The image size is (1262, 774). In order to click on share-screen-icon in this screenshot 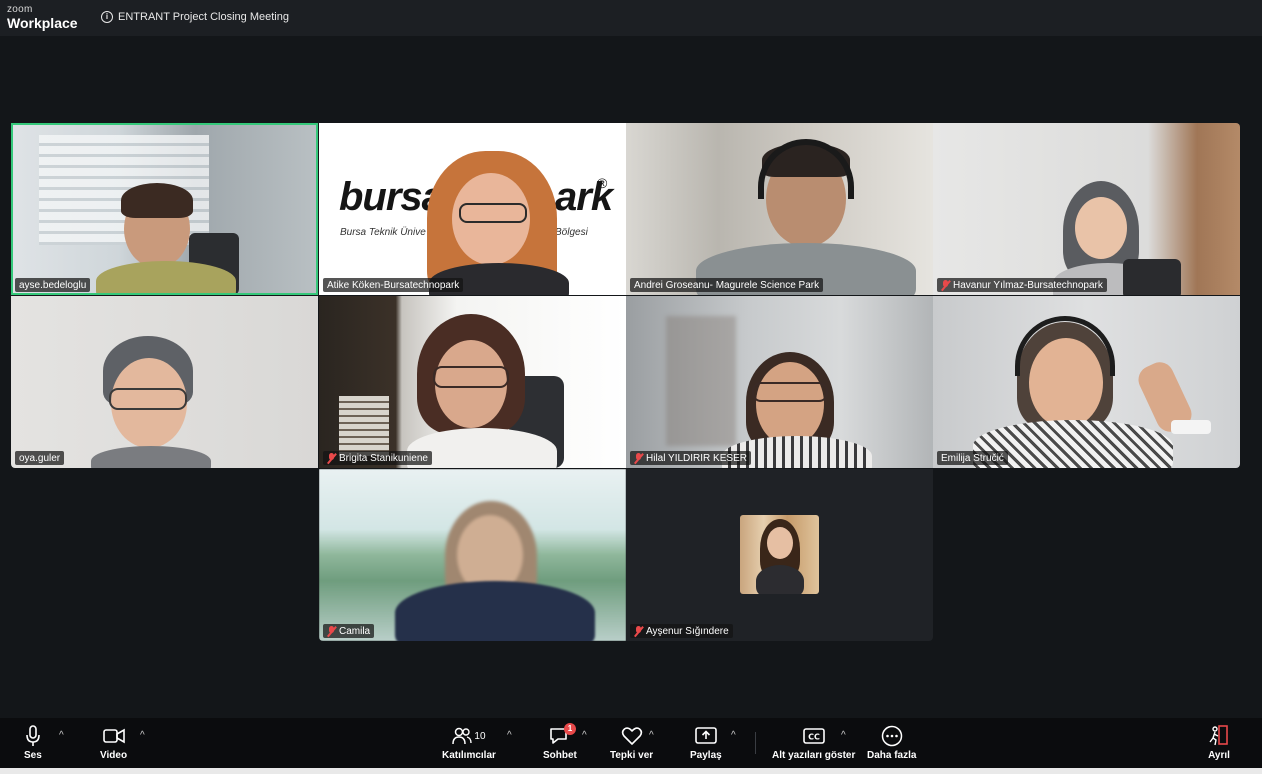, I will do `click(706, 736)`.